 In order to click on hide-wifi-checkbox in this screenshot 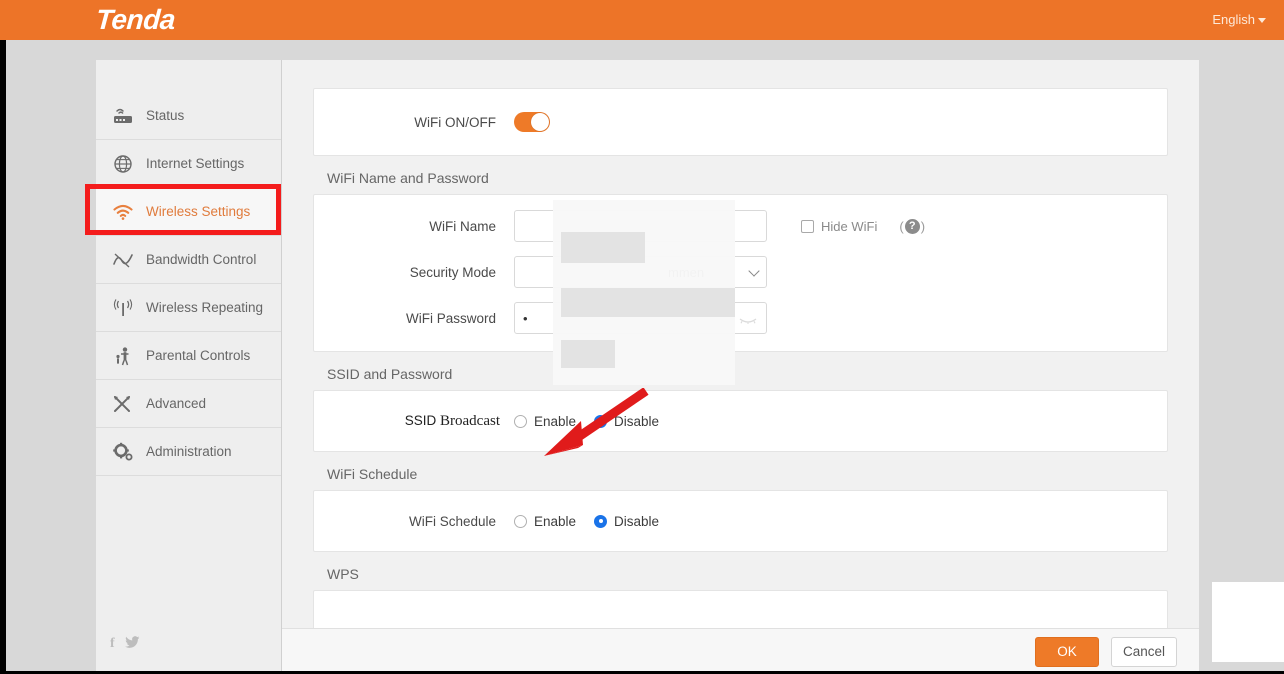, I will do `click(807, 226)`.